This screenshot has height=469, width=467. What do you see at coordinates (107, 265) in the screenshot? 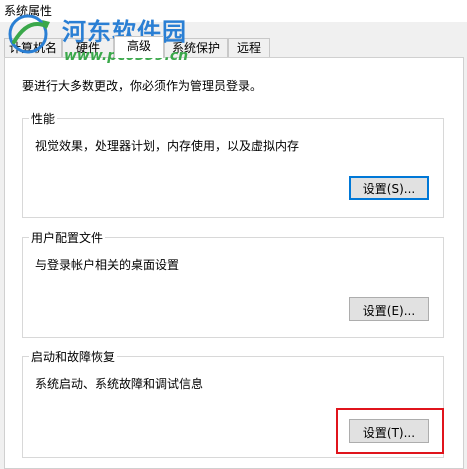
I see `user-profile-desc: 与登录帐户相关的桌面设置` at bounding box center [107, 265].